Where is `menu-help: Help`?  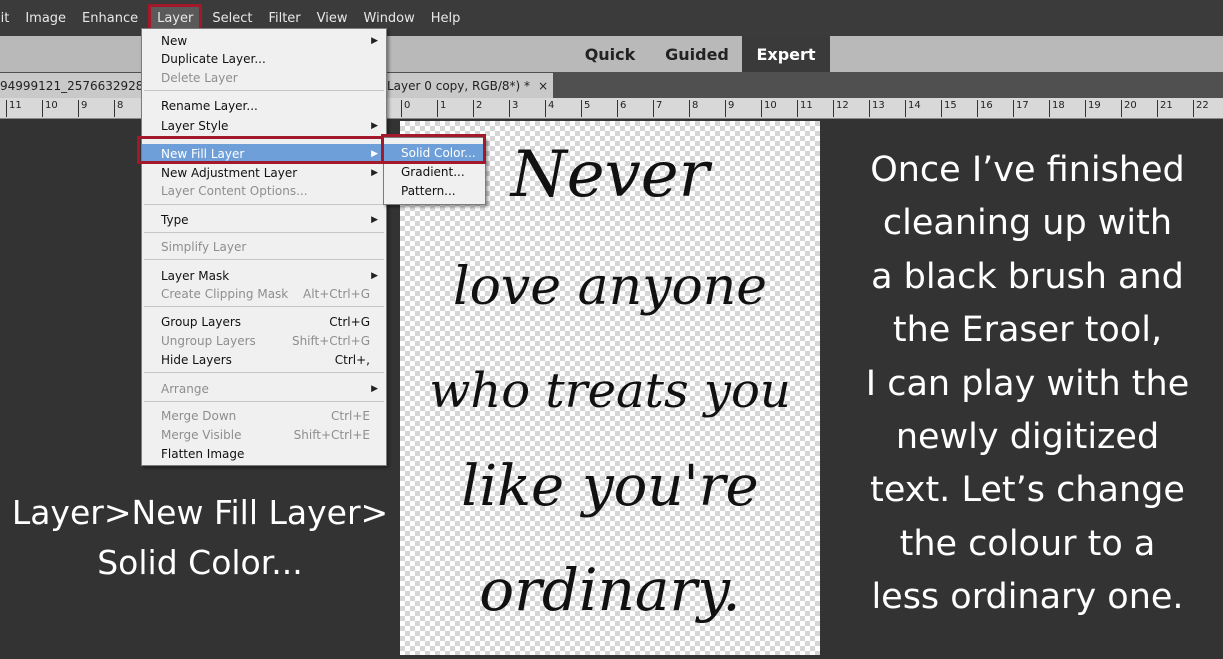 menu-help: Help is located at coordinates (446, 18).